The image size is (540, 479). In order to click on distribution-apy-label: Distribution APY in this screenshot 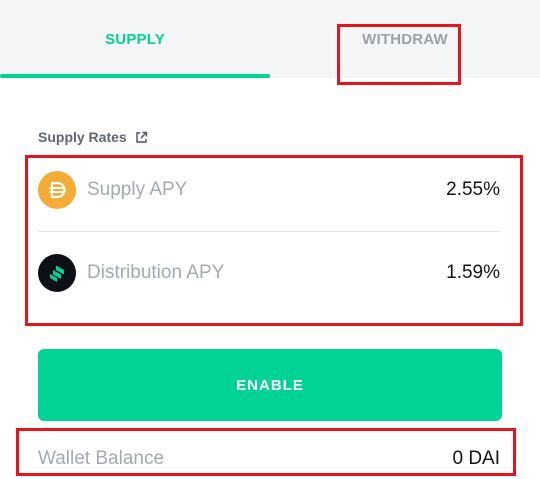, I will do `click(156, 272)`.